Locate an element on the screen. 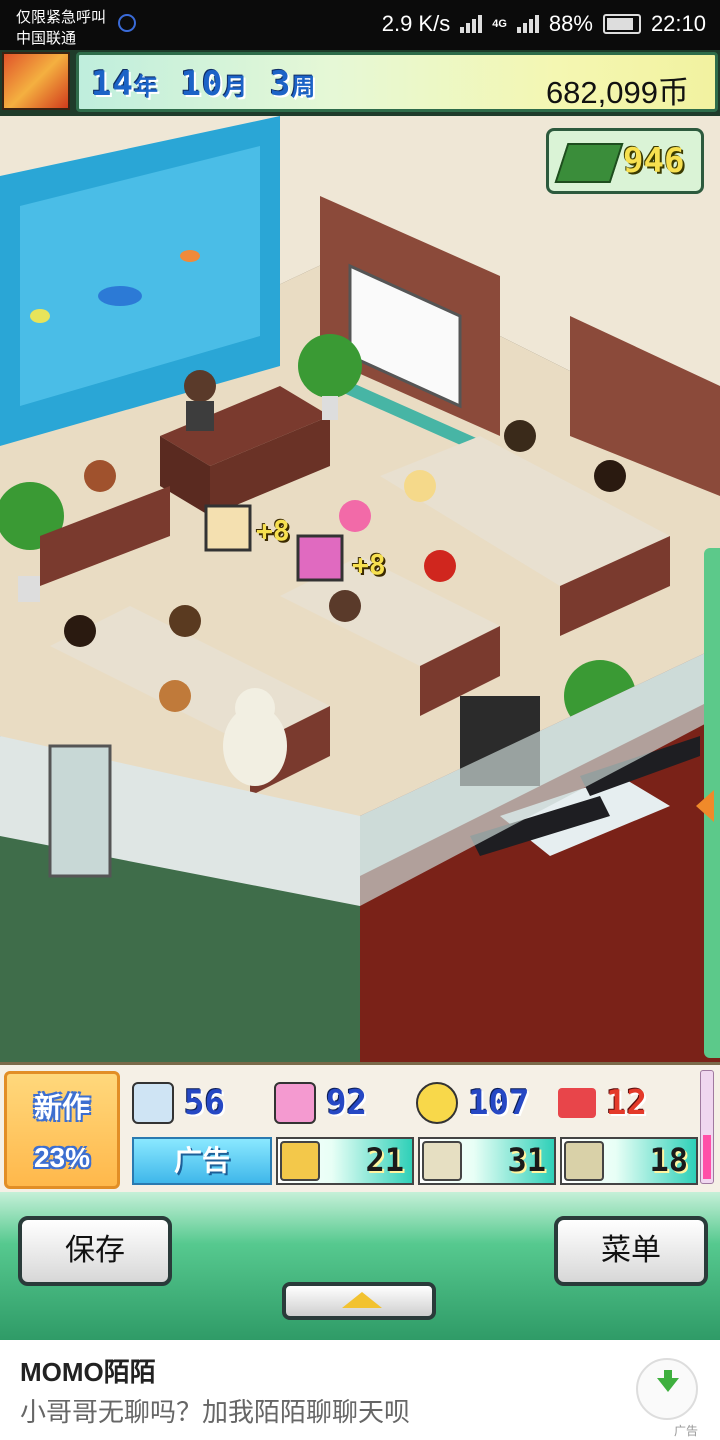  ad-banner: MOMO陌陌 小哥哥无聊吗？加我陌陌聊聊天呗 is located at coordinates (360, 1390).